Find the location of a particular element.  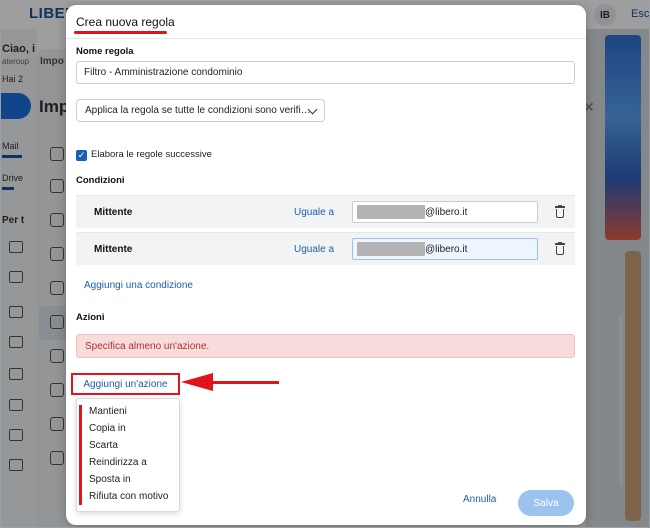

annotation-bar is located at coordinates (80, 455).